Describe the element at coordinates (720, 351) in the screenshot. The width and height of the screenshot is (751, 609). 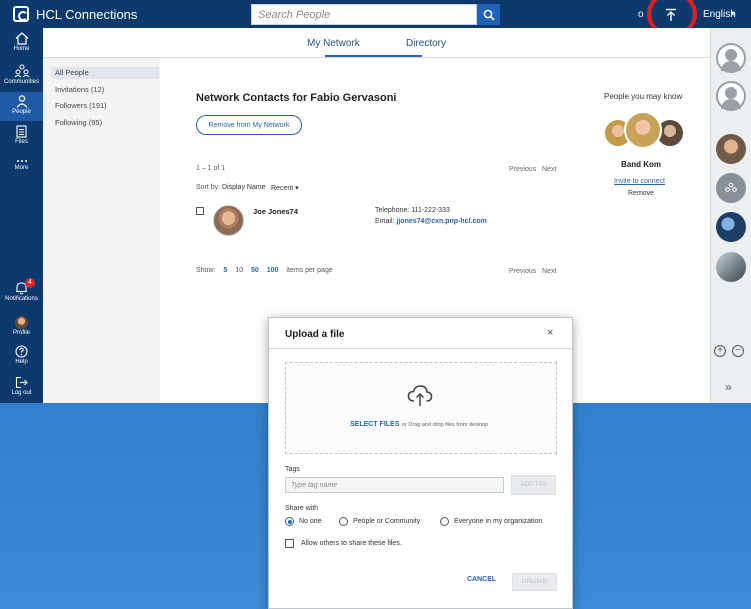
I see `zoom-in-button: +` at that location.